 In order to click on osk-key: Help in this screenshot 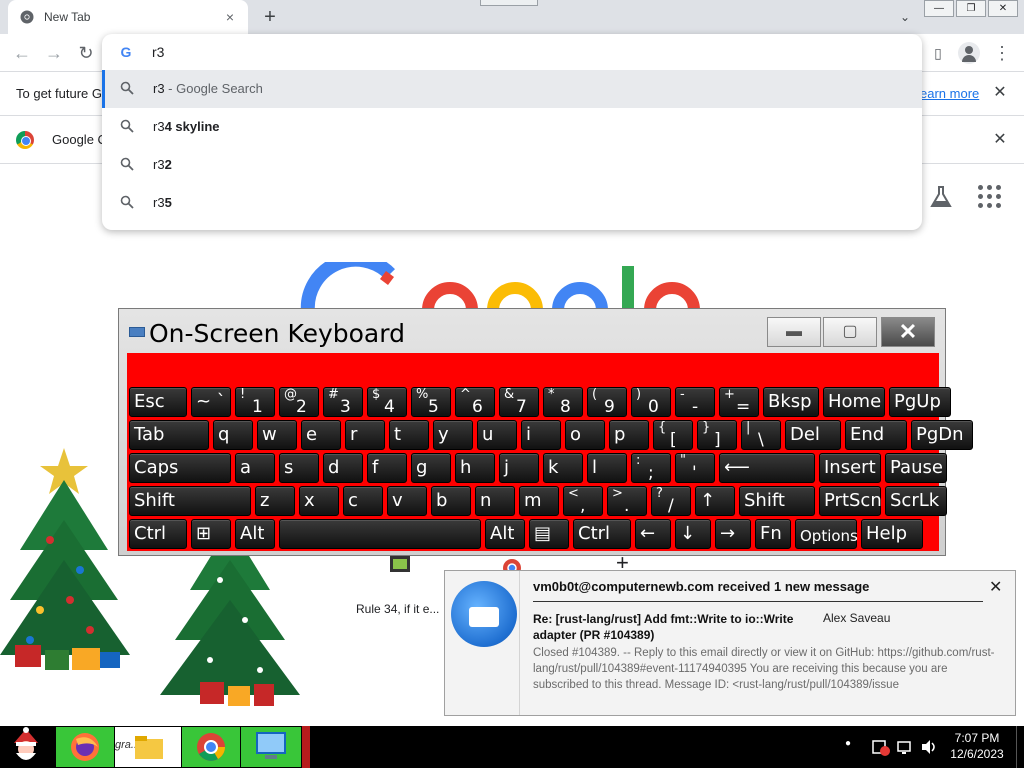, I will do `click(892, 534)`.